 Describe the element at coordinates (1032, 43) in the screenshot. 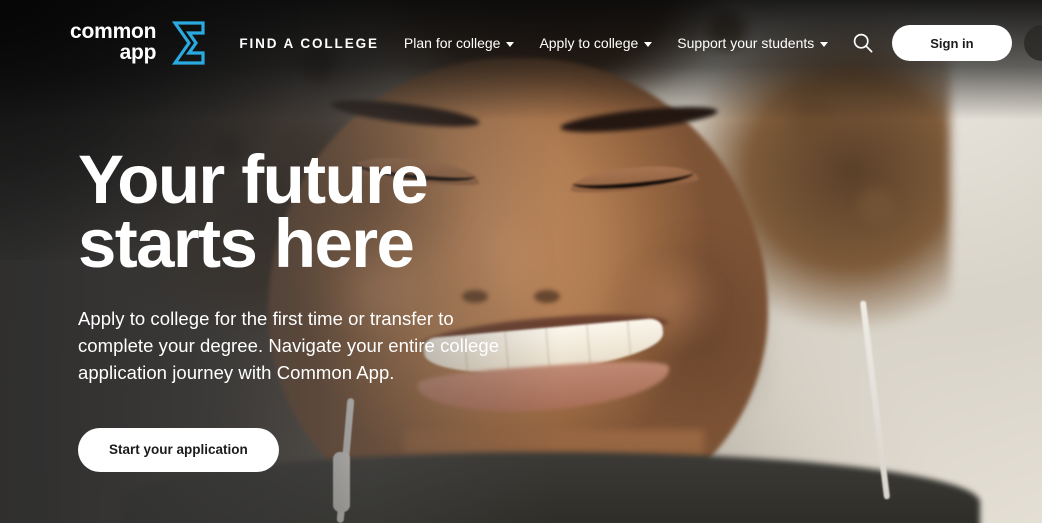

I see `create-account-button: Create an account` at that location.